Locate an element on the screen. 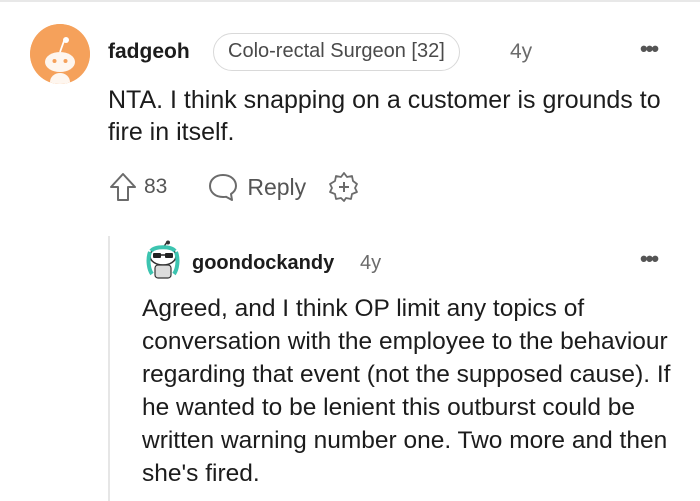 The height and width of the screenshot is (501, 700). vote-count: 83 is located at coordinates (156, 186).